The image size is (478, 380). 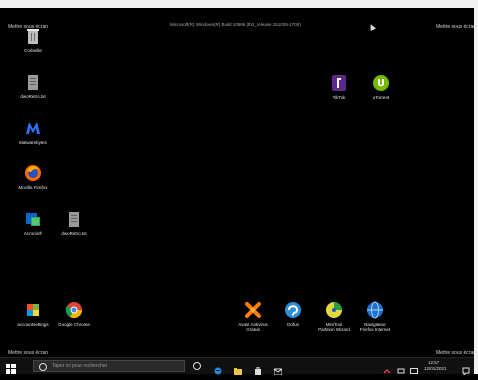 I want to click on cortana-icon, so click(x=43, y=367).